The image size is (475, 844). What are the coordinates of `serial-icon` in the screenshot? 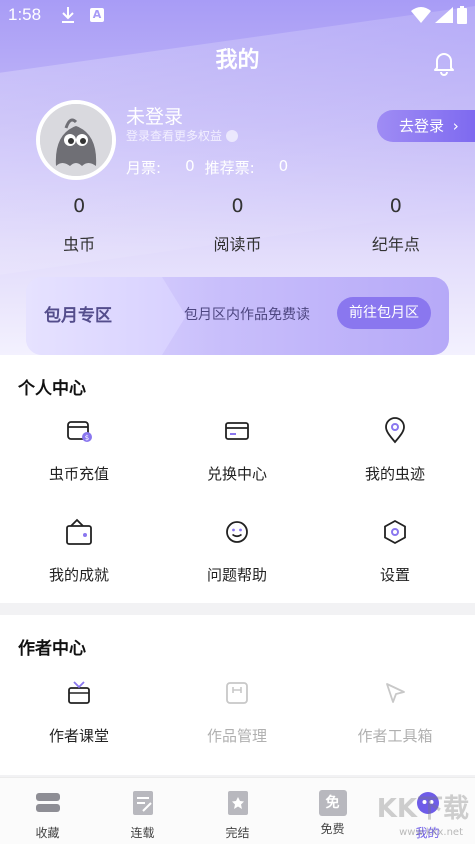 It's located at (142, 803).